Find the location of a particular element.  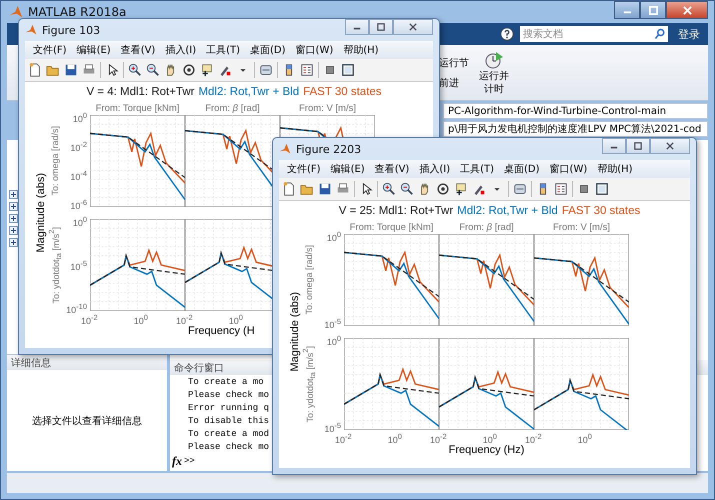

toolstrip-button: 运行节 is located at coordinates (454, 63).